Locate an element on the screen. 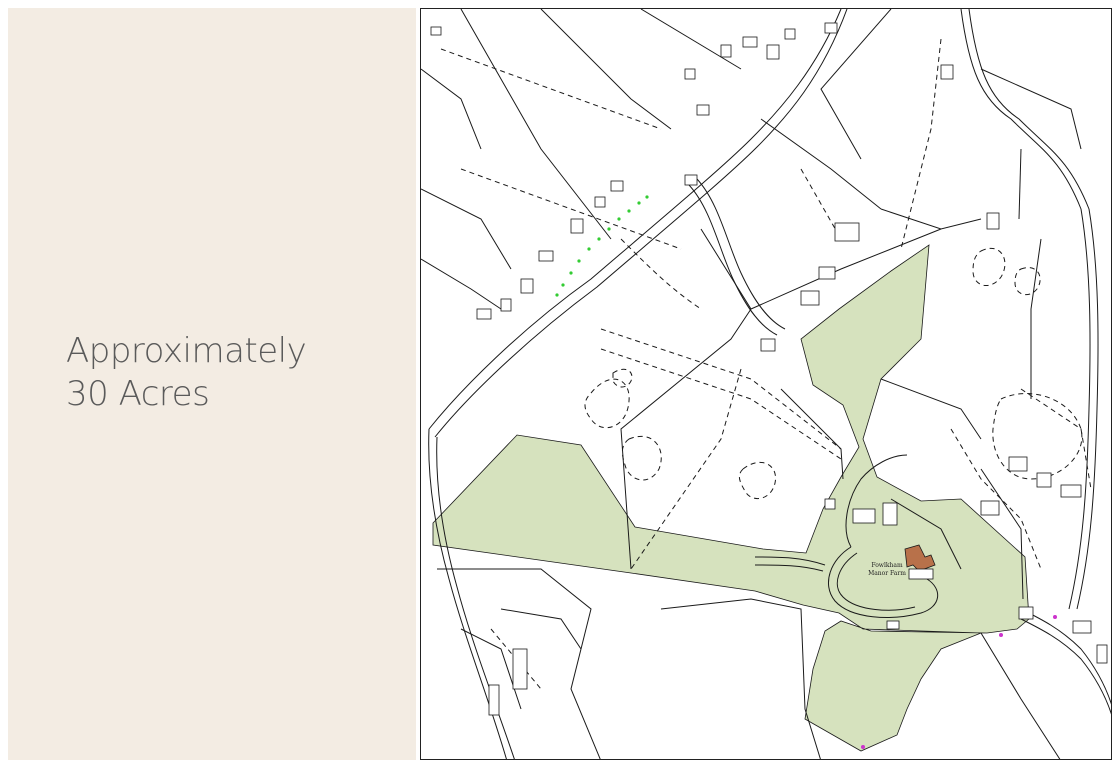 The width and height of the screenshot is (1120, 768). farm-name-line-1: Fowlkham is located at coordinates (887, 565).